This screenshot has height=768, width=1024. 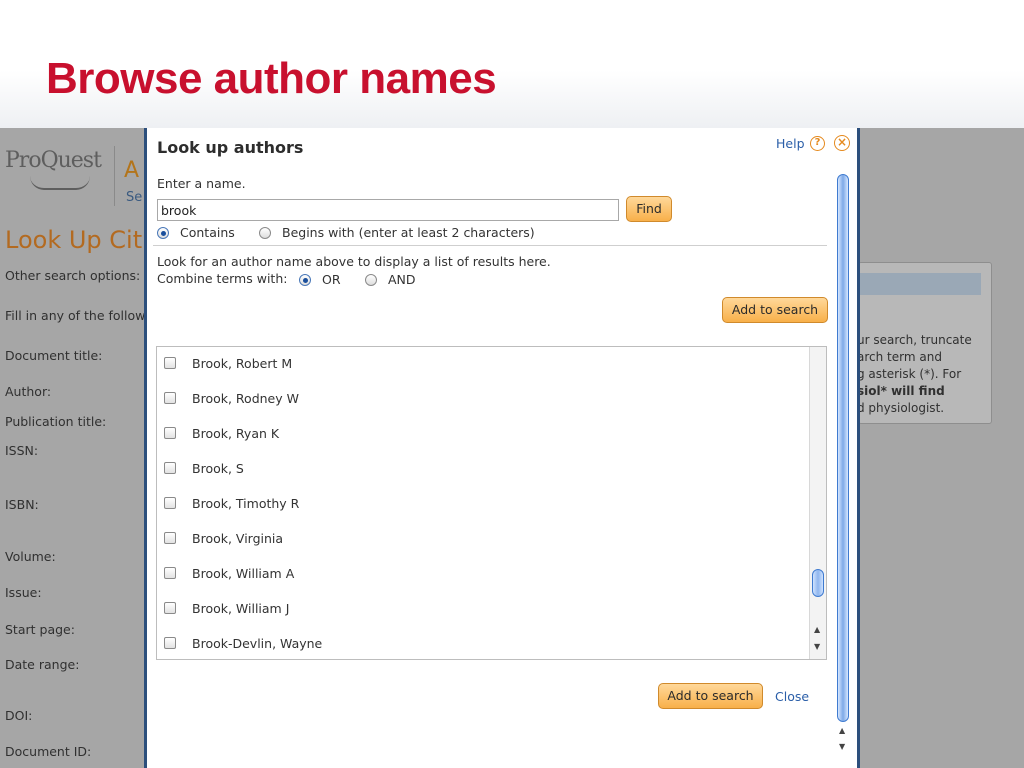 What do you see at coordinates (54, 355) in the screenshot?
I see `bg-label: Document title:` at bounding box center [54, 355].